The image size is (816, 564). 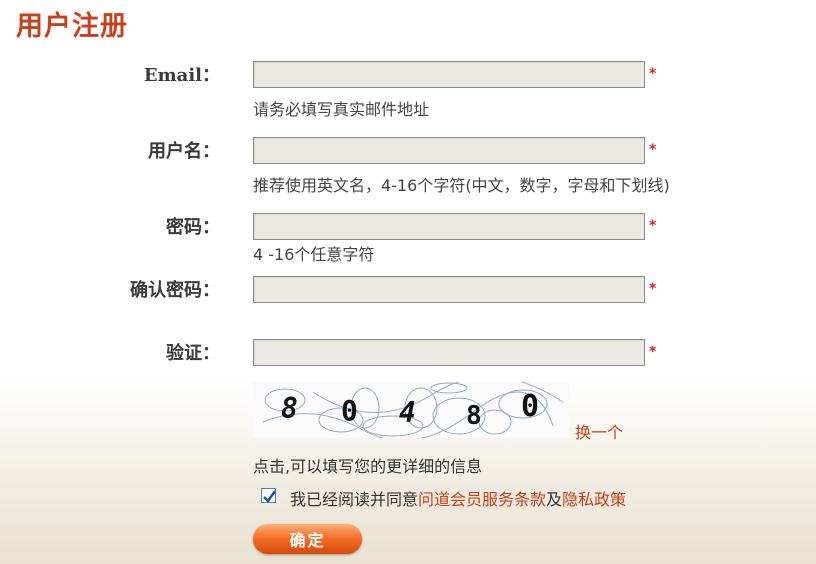 I want to click on username-field, so click(x=449, y=150).